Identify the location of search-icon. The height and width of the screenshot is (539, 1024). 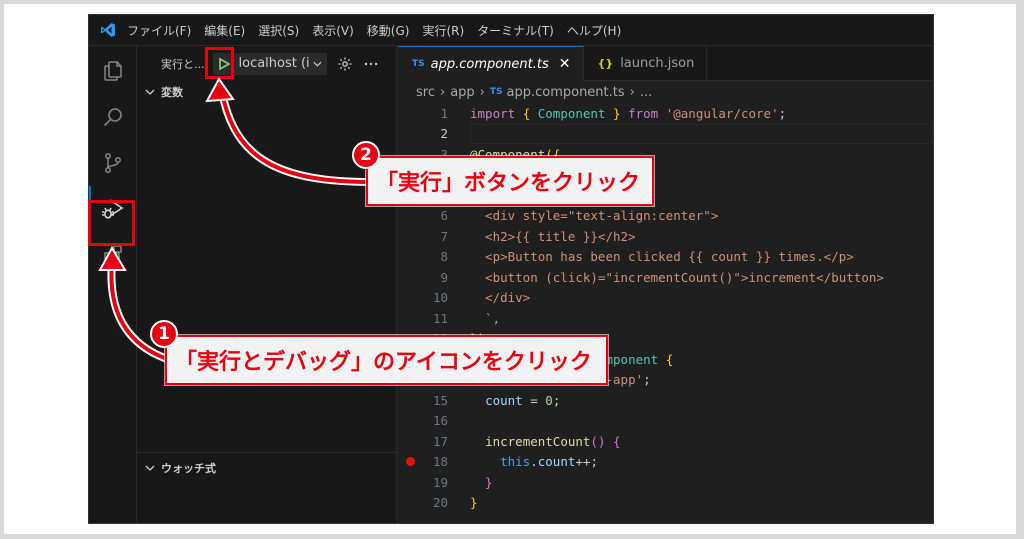
(112, 117).